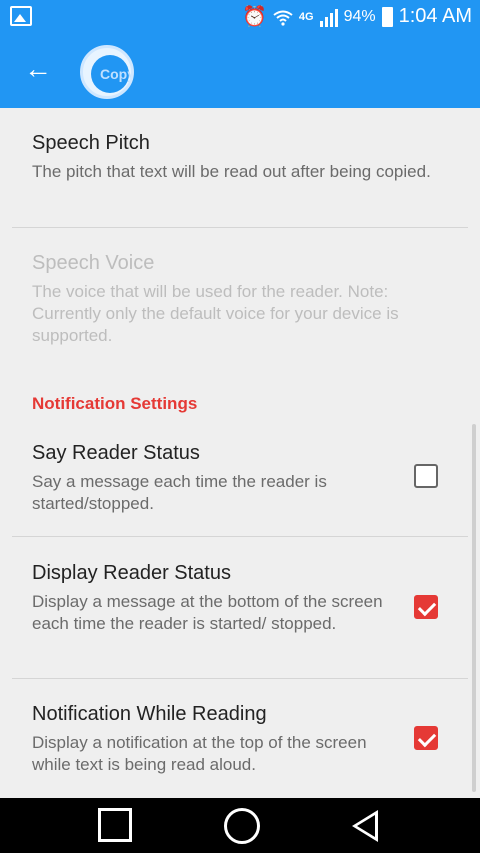 This screenshot has width=480, height=853. Describe the element at coordinates (306, 16) in the screenshot. I see `network-type: 4G` at that location.